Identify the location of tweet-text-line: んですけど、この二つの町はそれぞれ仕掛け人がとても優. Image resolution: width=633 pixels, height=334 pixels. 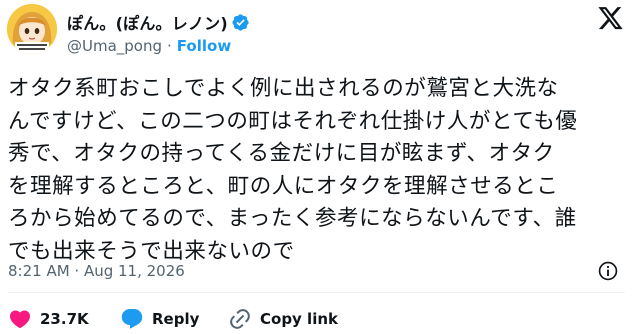
(293, 121).